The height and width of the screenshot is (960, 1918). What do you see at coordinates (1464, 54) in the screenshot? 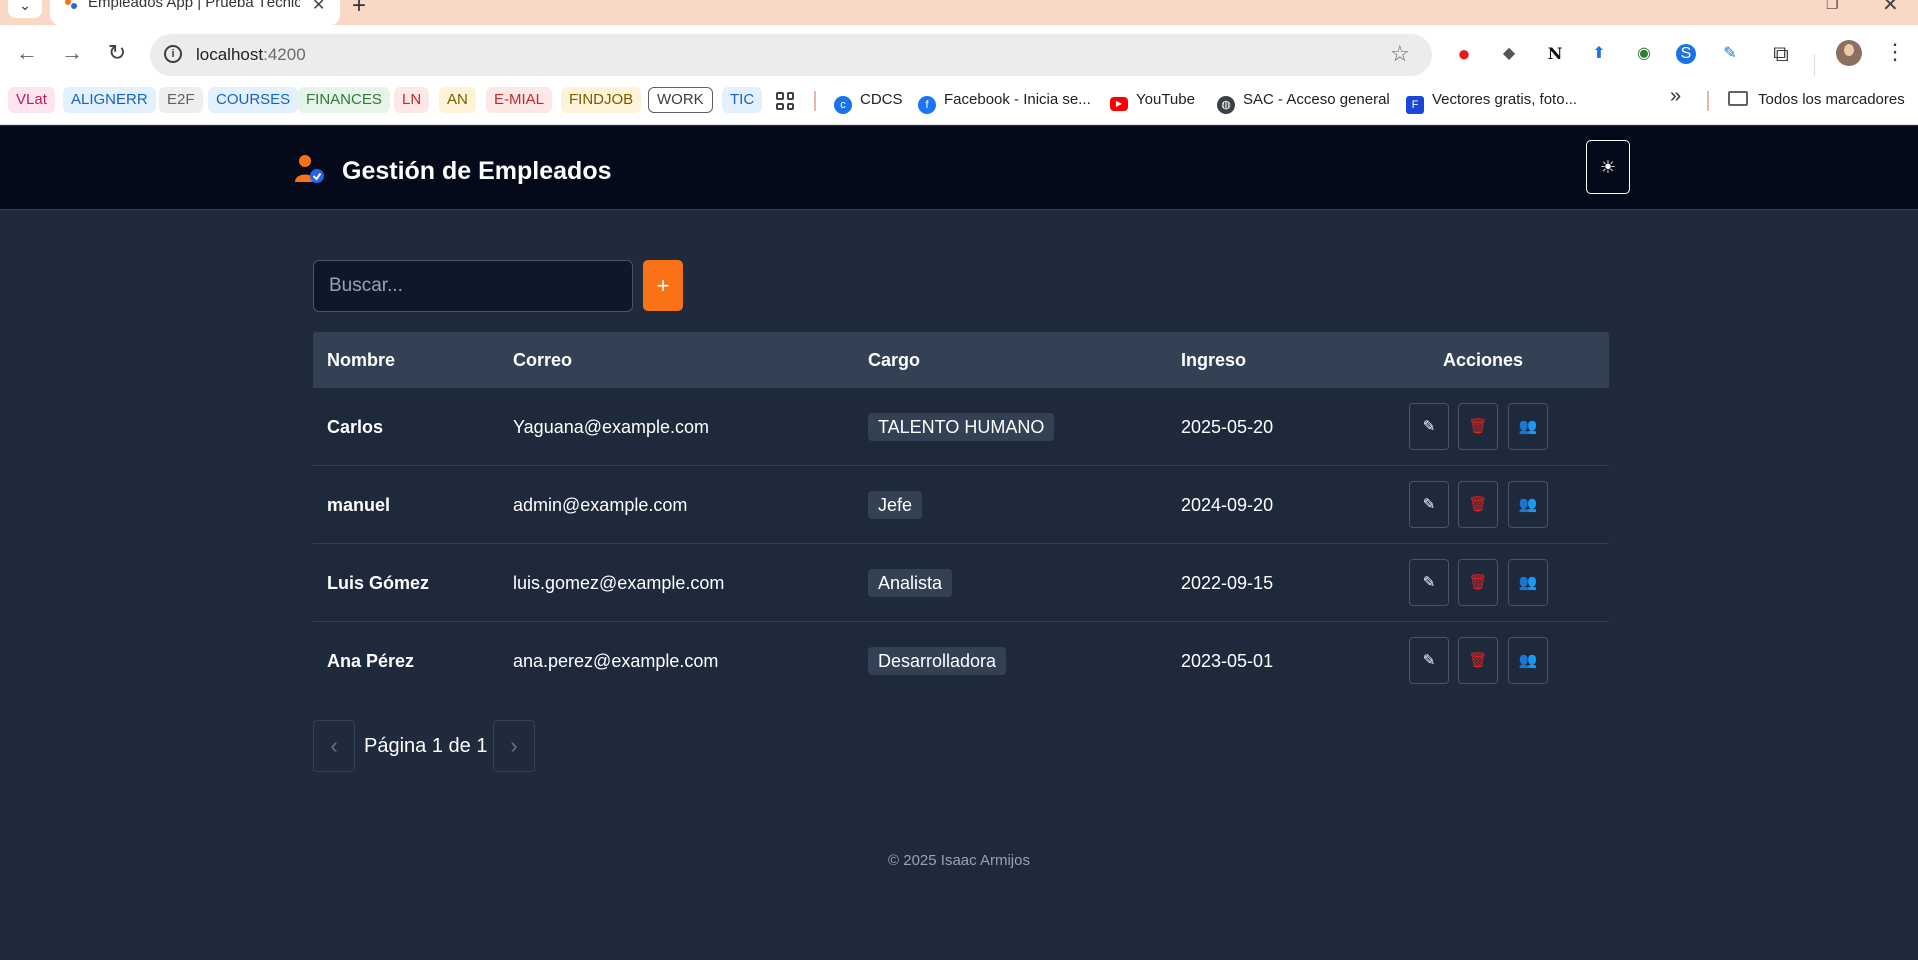
I see `opera-extension-icon: ●` at bounding box center [1464, 54].